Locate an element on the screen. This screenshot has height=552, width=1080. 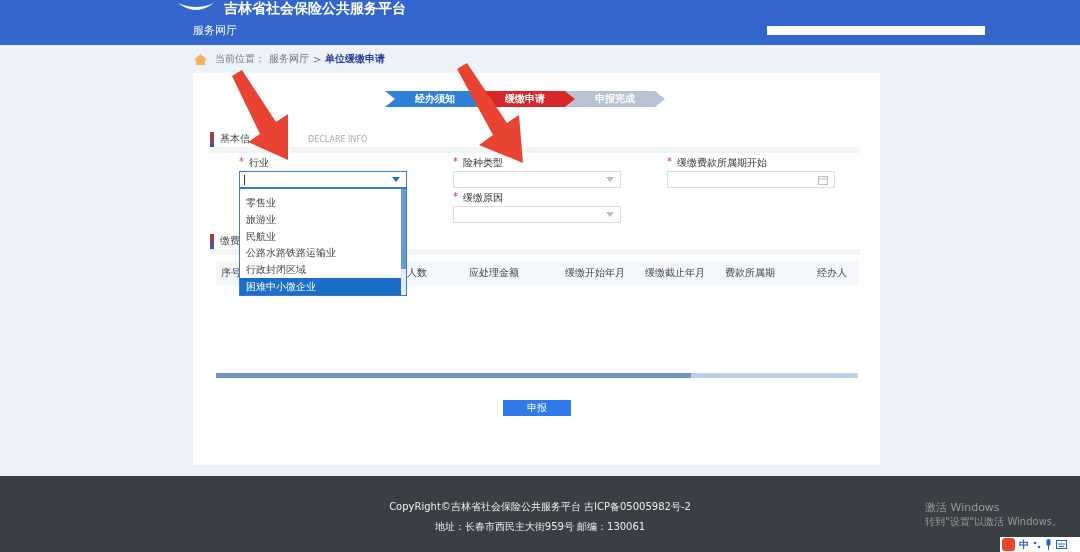
select-field is located at coordinates (323, 179).